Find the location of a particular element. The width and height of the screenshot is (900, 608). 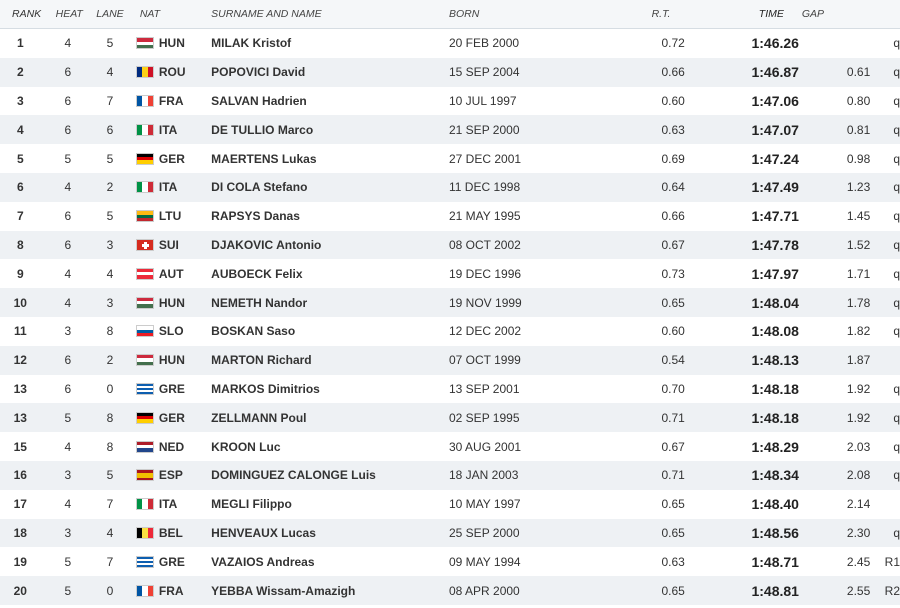

time-cell: 1:48.18 is located at coordinates (775, 388).